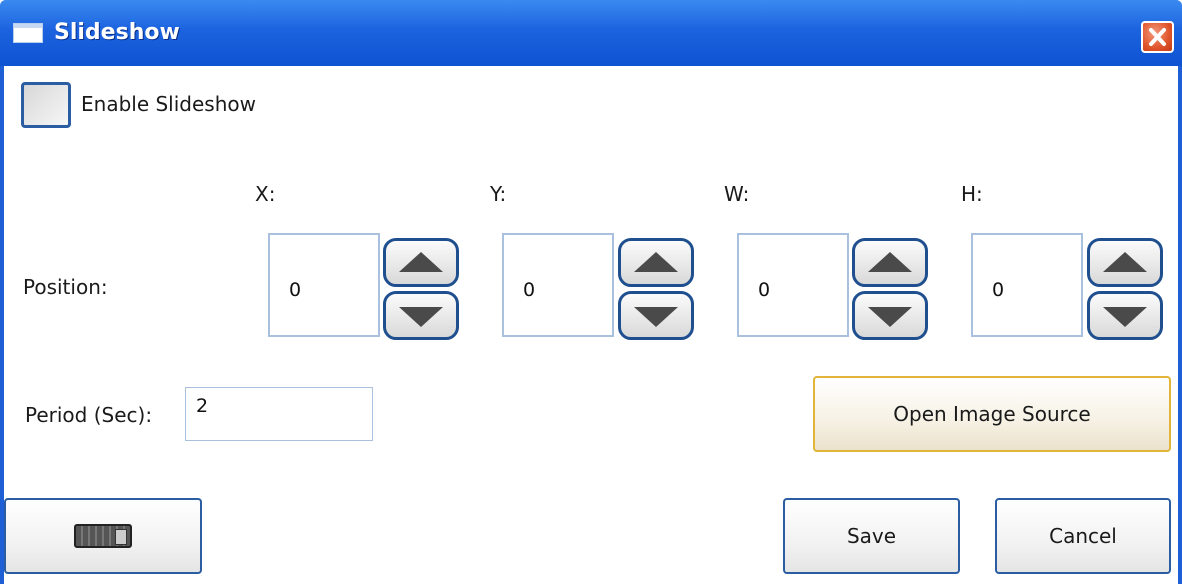 The height and width of the screenshot is (584, 1182). I want to click on h-label: H:, so click(972, 194).